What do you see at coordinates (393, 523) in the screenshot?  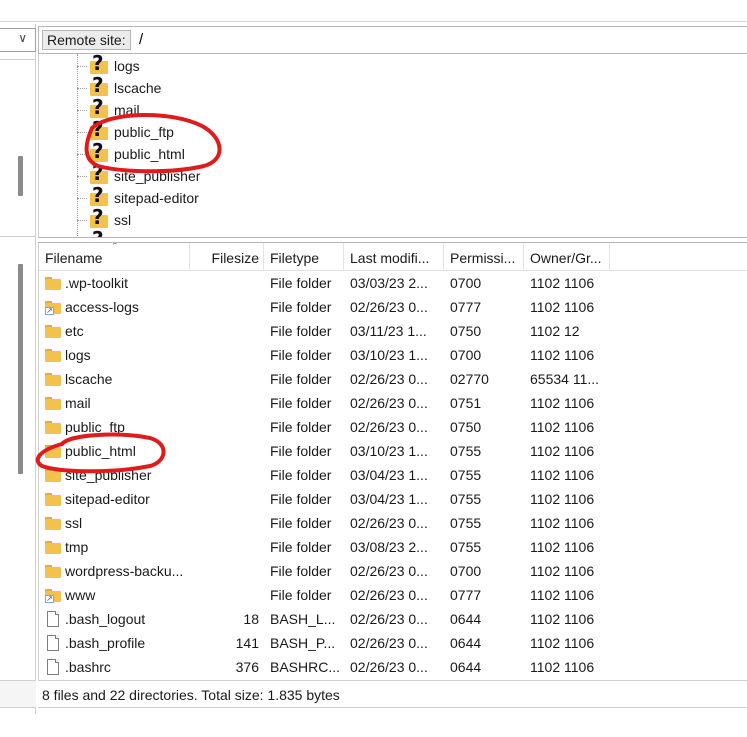 I see `table-row: ssl File folder 02/26/23 0... 0755 1102 1106` at bounding box center [393, 523].